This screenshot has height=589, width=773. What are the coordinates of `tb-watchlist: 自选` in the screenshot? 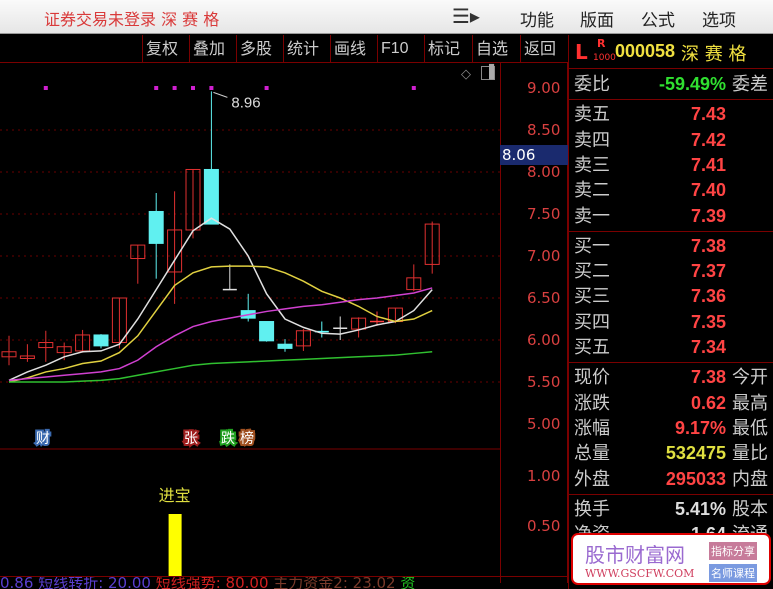 It's located at (491, 48).